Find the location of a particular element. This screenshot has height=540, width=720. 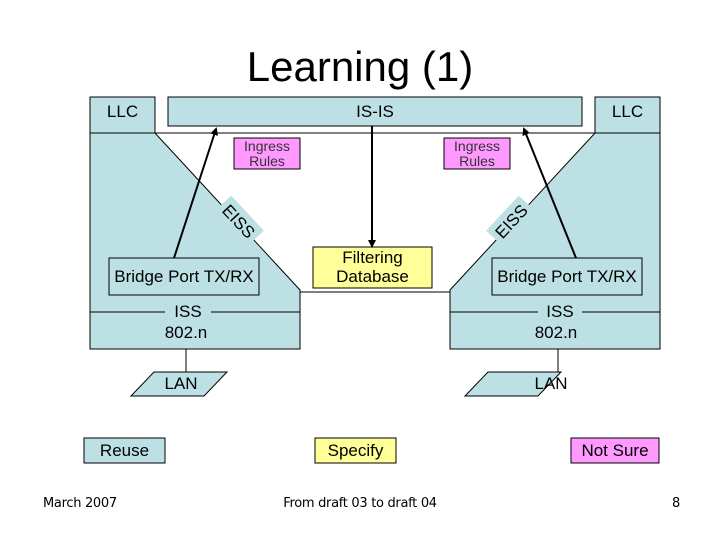

filtering-db-line-2: Database is located at coordinates (372, 276).